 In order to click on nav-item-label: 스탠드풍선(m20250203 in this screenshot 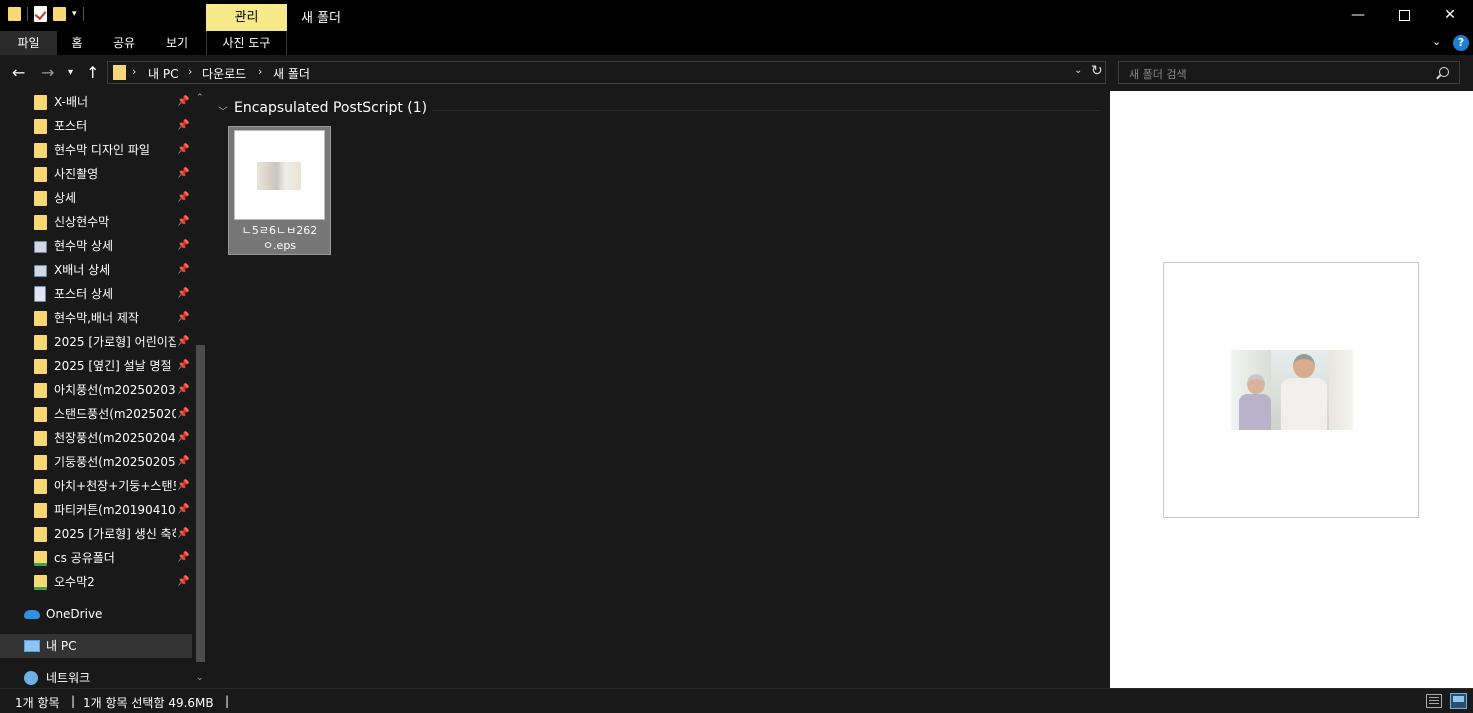, I will do `click(115, 414)`.